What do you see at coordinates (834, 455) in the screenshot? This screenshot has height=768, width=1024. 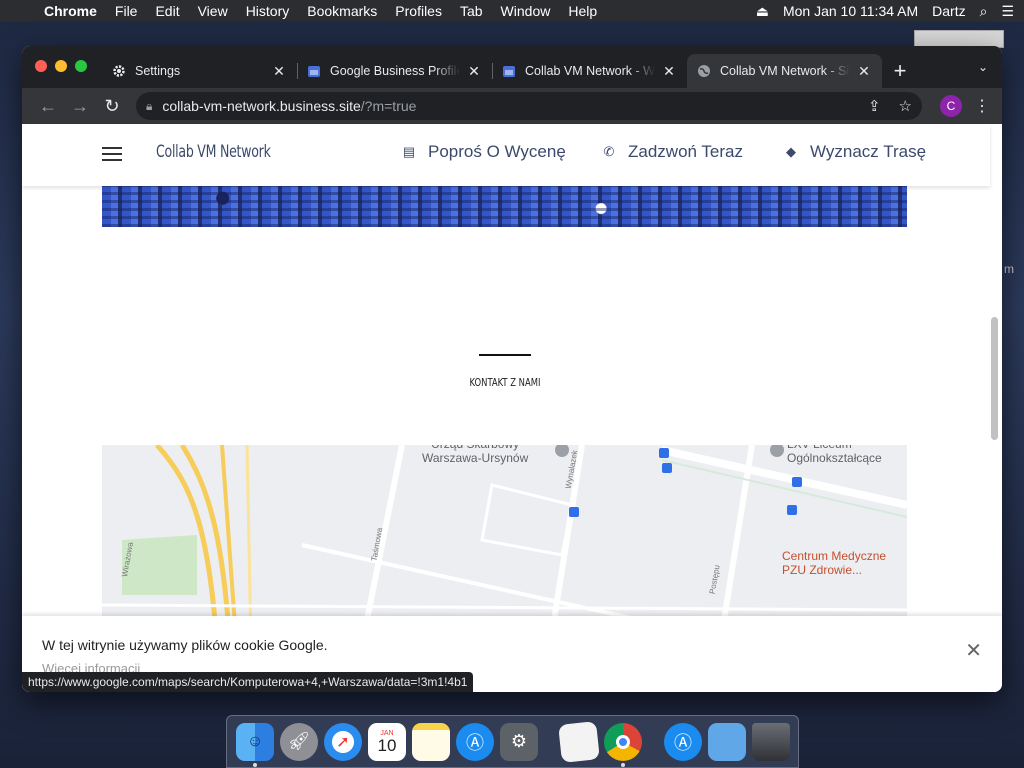 I see `map-label-lyceum: LXV Liceum Ogólnokształcące` at bounding box center [834, 455].